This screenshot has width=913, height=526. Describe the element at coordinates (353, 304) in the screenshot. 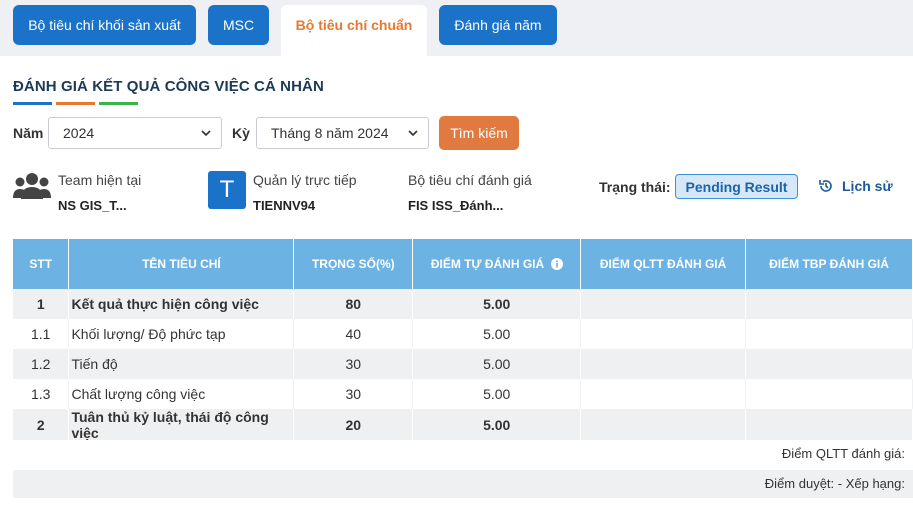

I see `row-weight: 80` at that location.